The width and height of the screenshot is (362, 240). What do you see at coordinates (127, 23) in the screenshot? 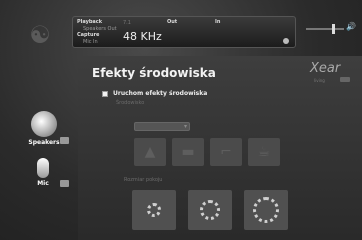
I see `playback-channels: 7.1` at bounding box center [127, 23].